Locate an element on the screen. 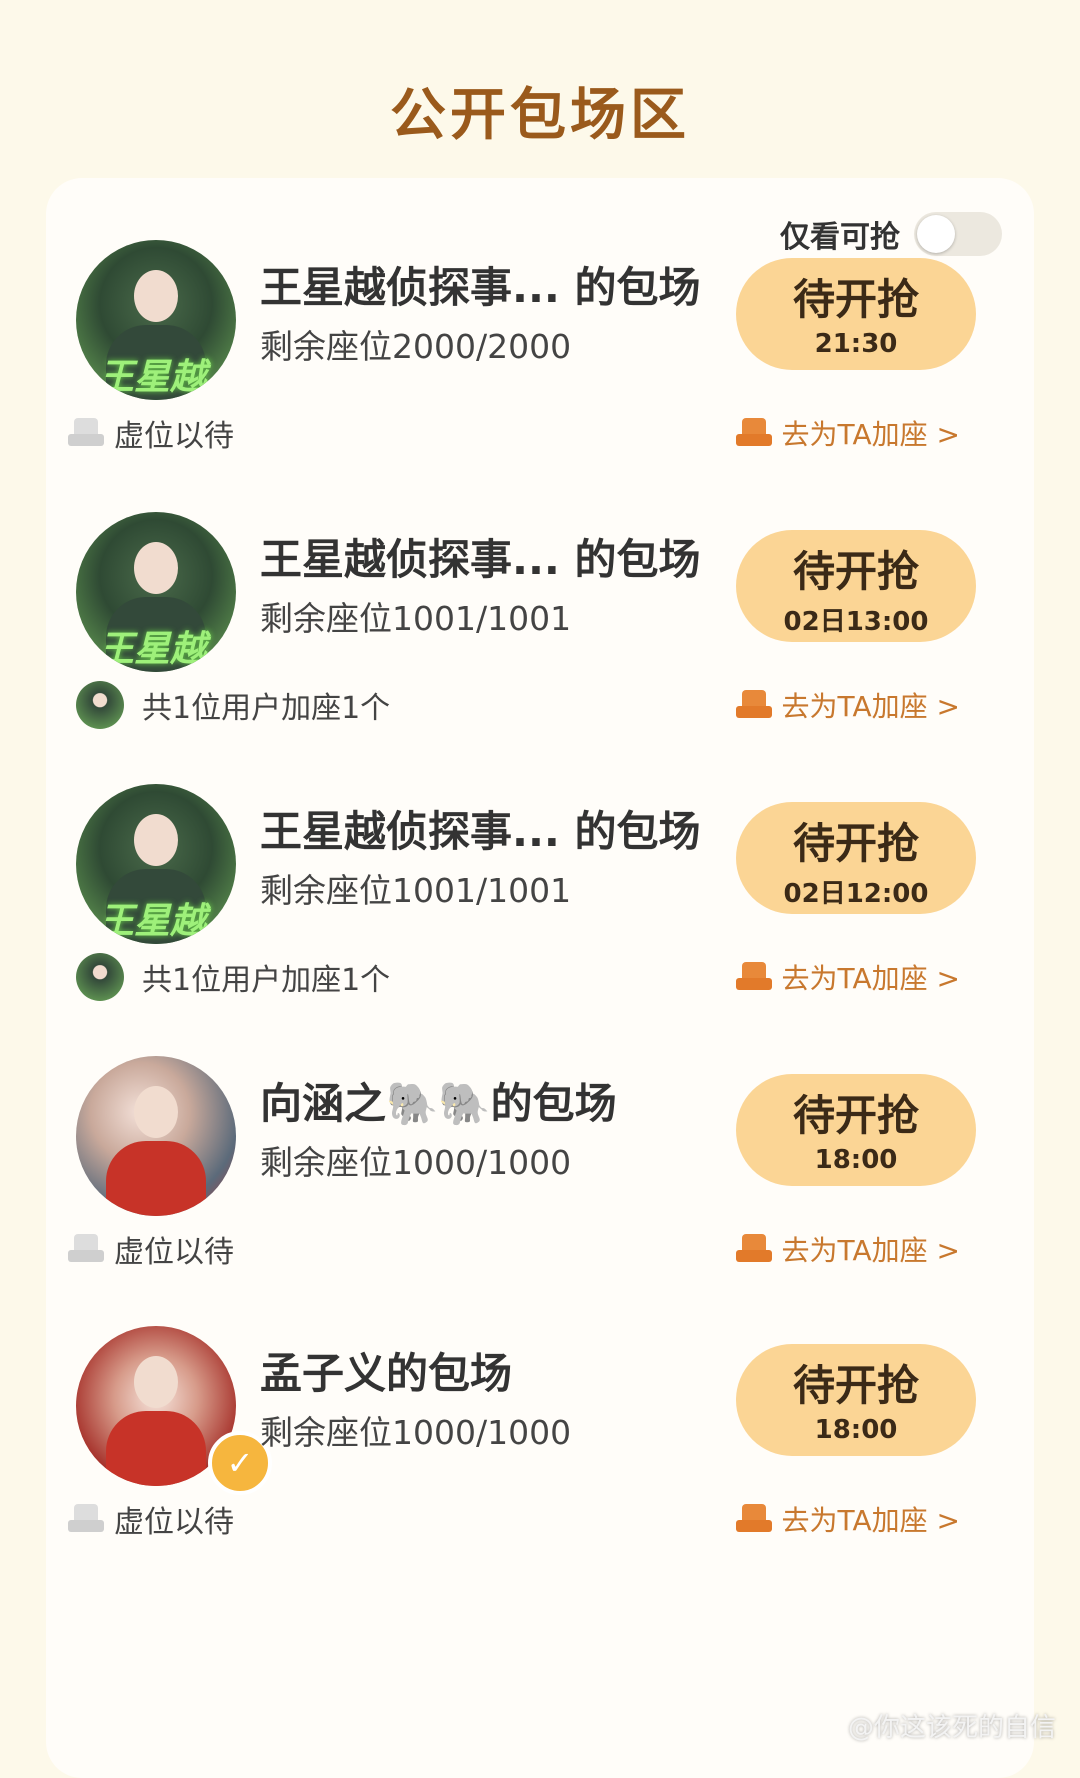  grab-button: 待开抢 02日12:00 is located at coordinates (856, 858).